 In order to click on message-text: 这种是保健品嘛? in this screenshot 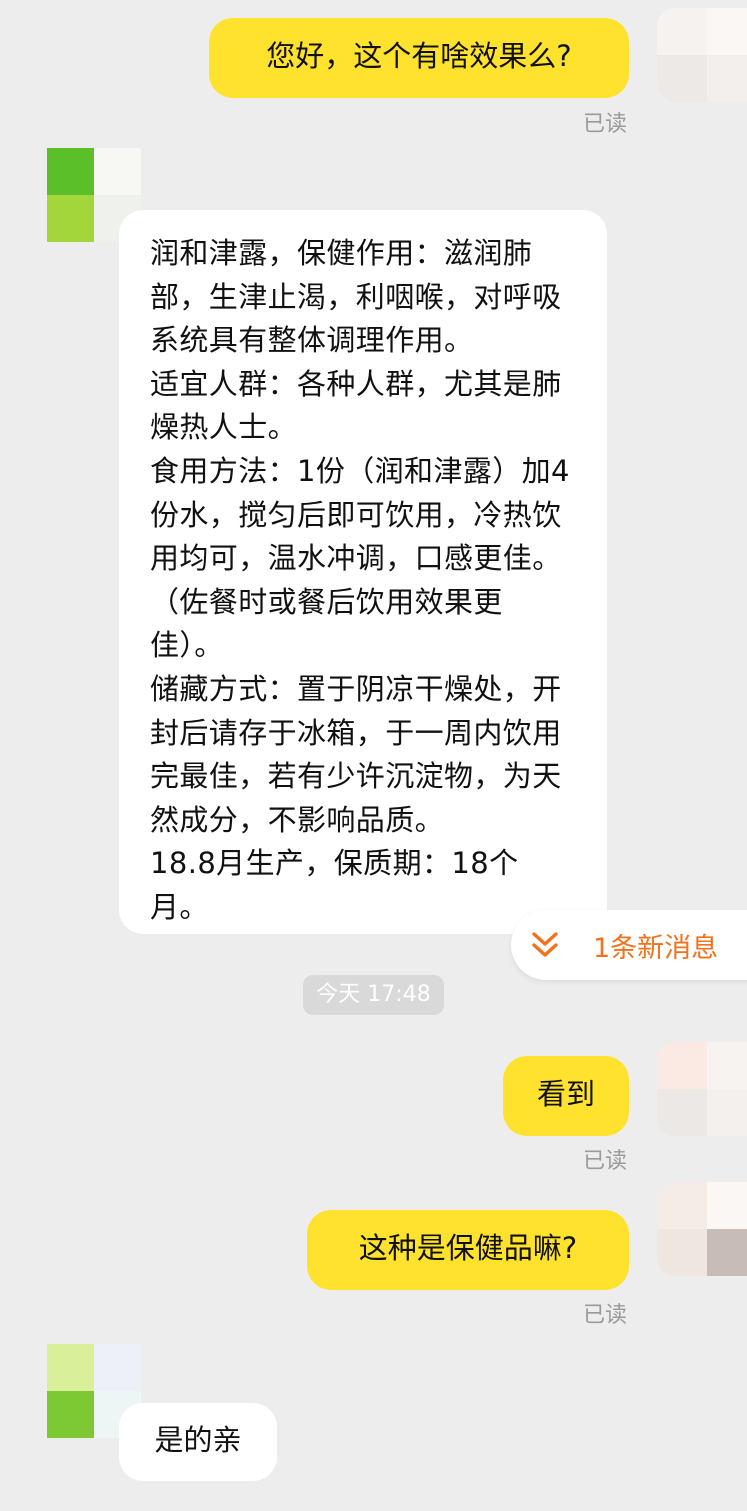, I will do `click(468, 1248)`.